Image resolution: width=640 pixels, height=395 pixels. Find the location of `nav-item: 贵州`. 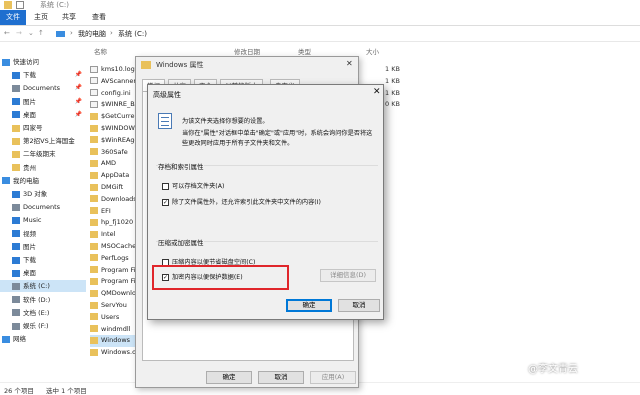

nav-item: 贵州 is located at coordinates (43, 168).